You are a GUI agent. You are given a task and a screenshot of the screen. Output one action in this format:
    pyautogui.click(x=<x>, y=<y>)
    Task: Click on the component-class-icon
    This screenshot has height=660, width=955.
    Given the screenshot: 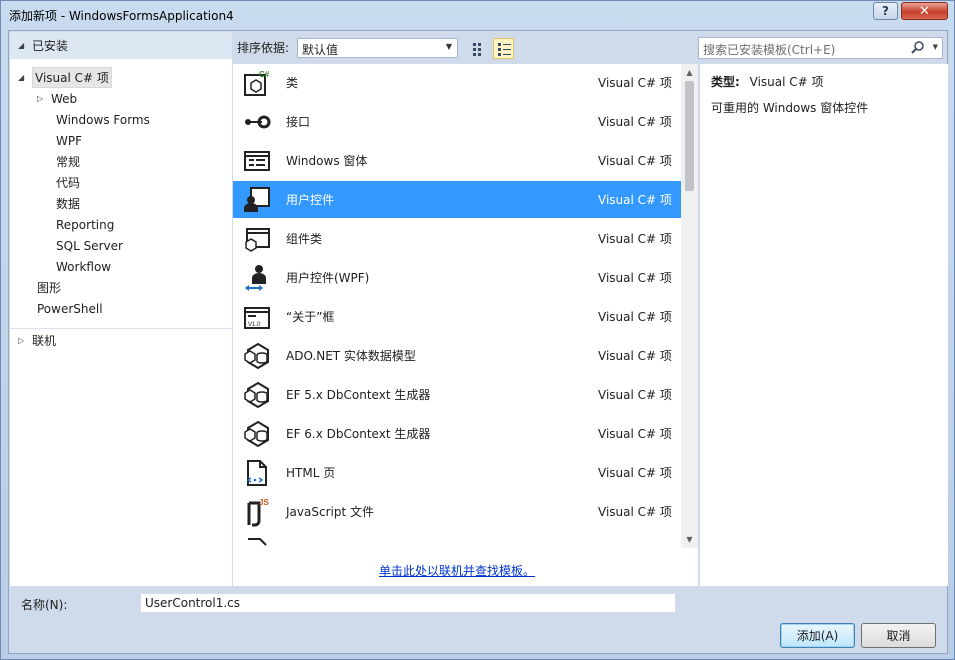 What is the action you would take?
    pyautogui.click(x=257, y=240)
    